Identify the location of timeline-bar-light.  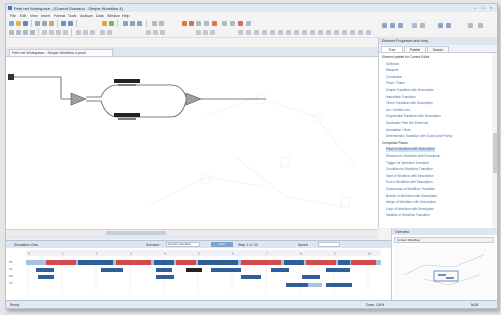
(315, 285).